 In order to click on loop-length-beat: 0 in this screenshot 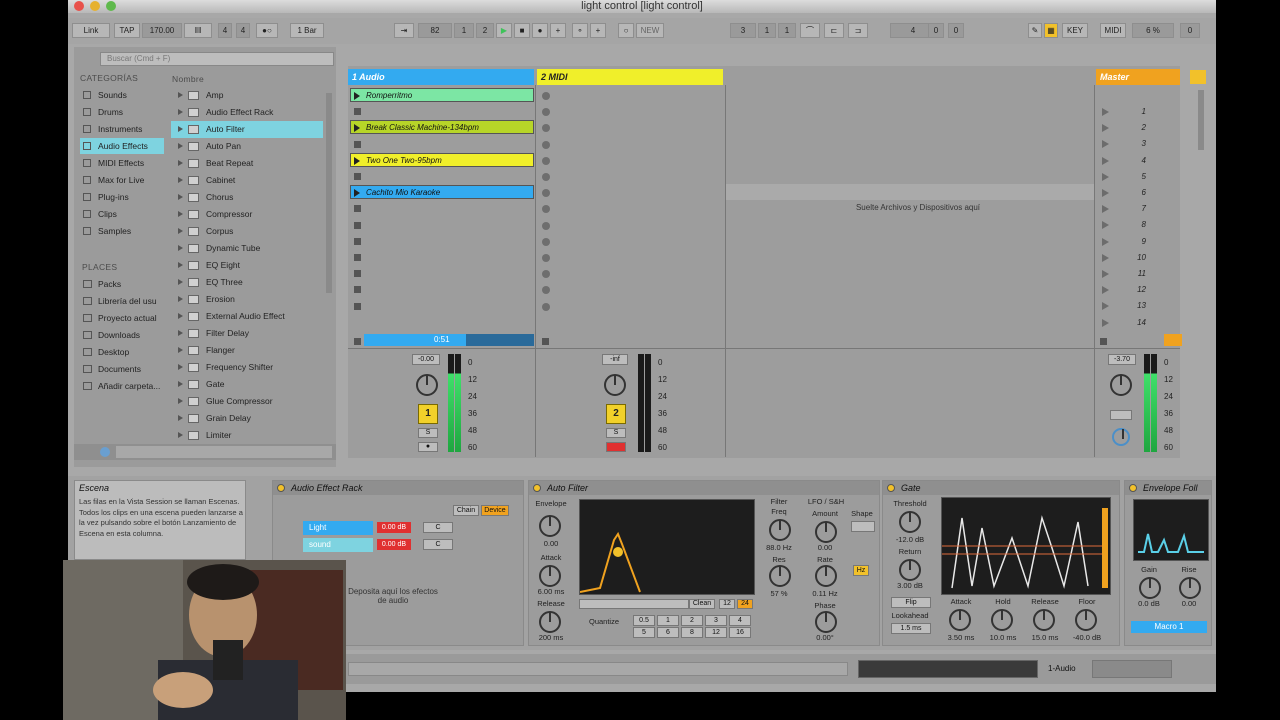, I will do `click(936, 30)`.